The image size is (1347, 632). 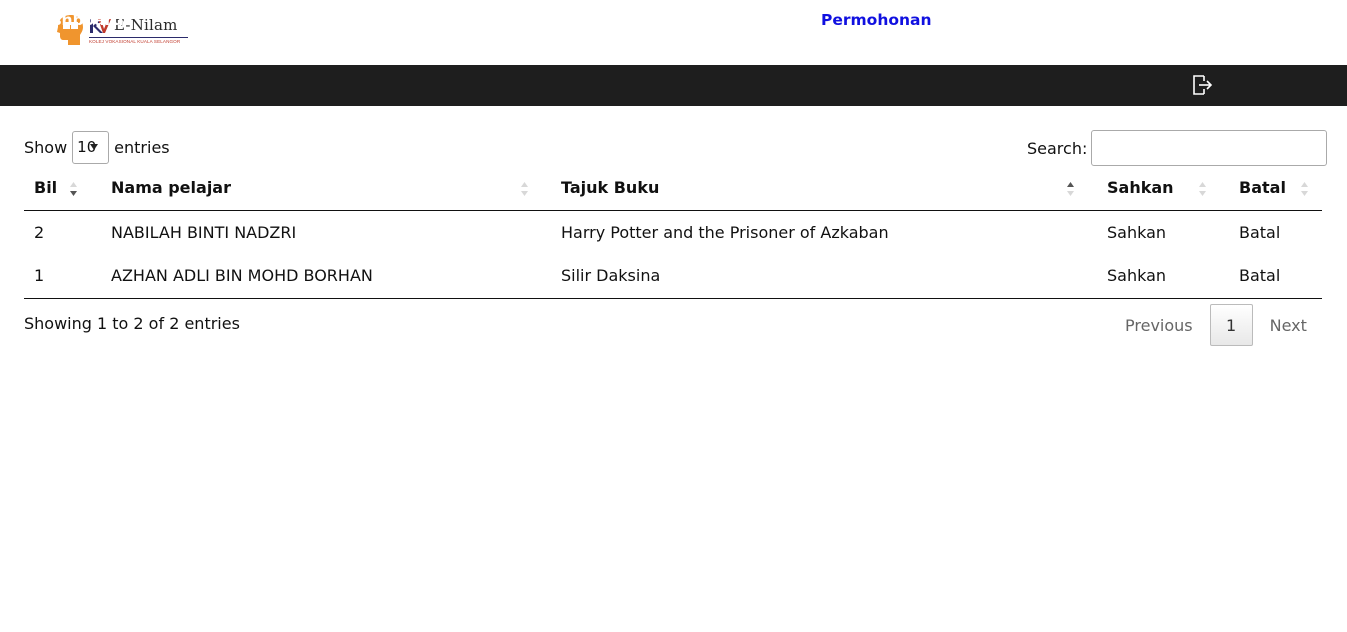 What do you see at coordinates (1070, 189) in the screenshot?
I see `sort-ascending-icon` at bounding box center [1070, 189].